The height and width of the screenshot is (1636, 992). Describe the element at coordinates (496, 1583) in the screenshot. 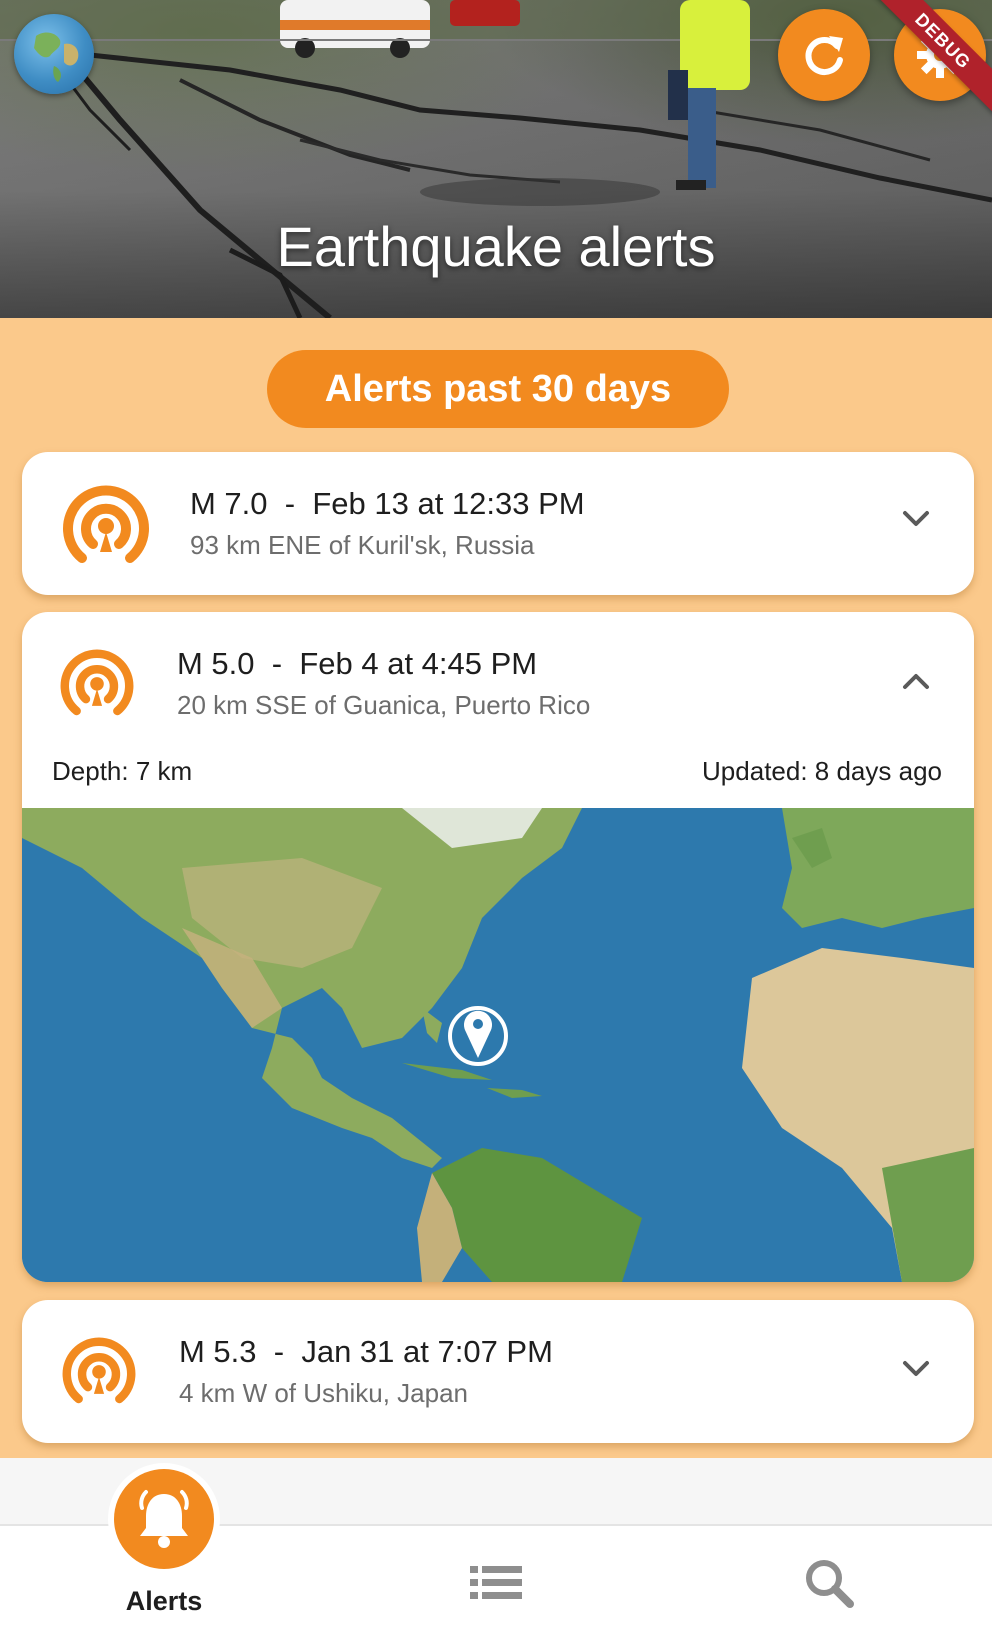

I see `list-icon` at that location.